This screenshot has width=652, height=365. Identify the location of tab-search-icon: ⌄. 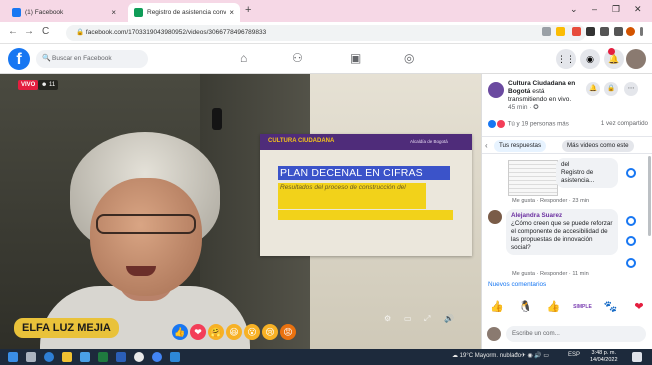
(574, 9).